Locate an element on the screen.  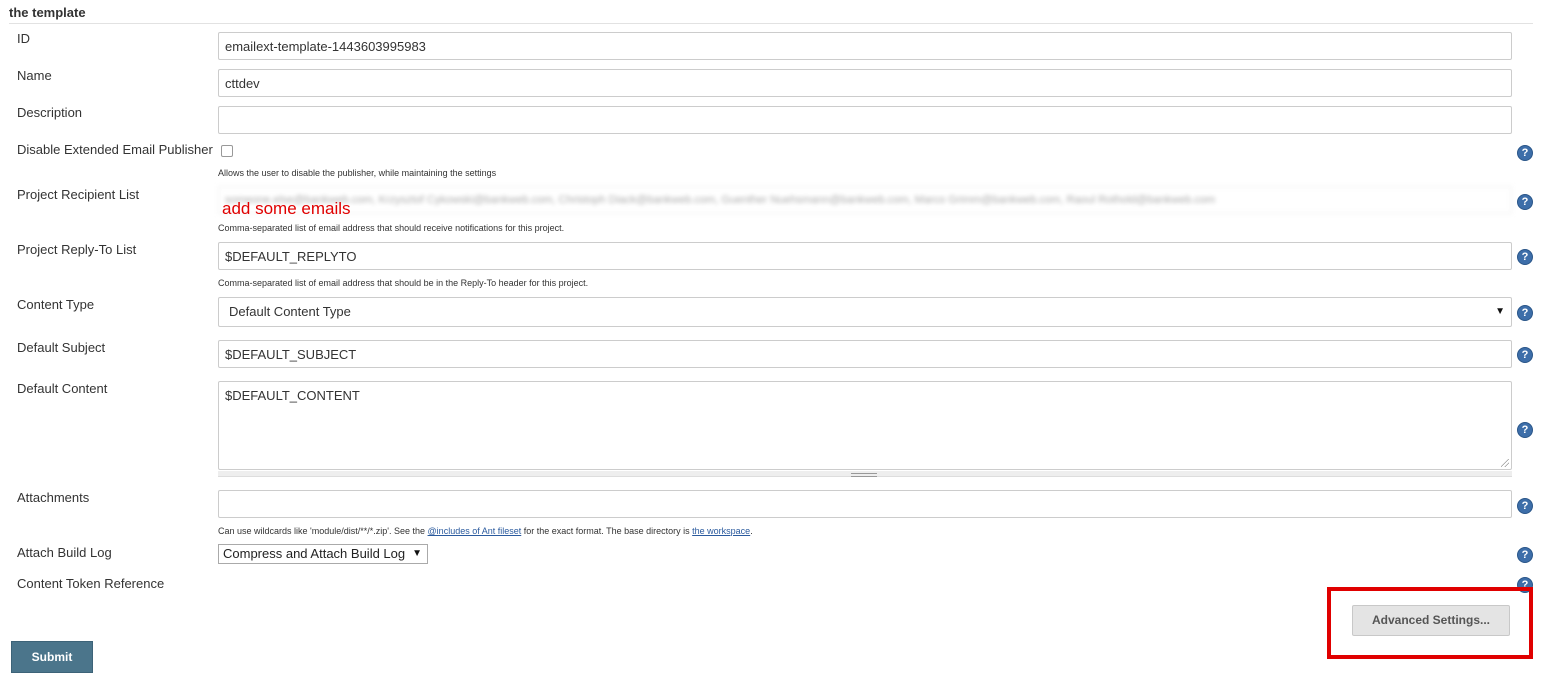
resize-grip-icon is located at coordinates (1505, 463).